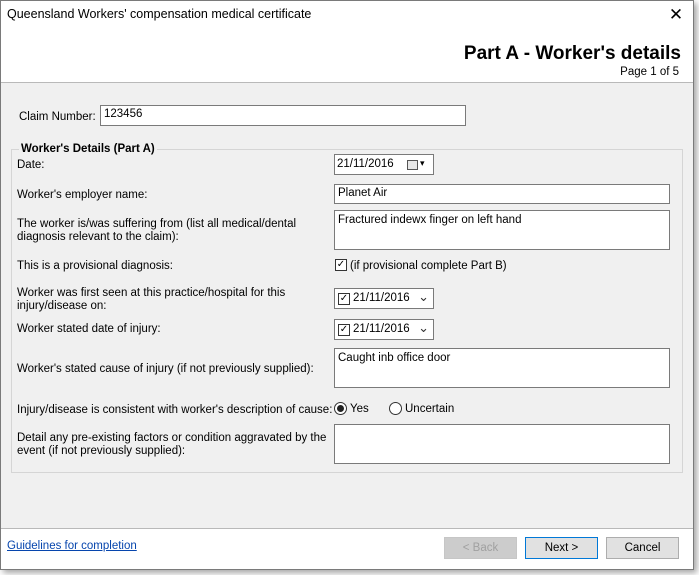  What do you see at coordinates (365, 164) in the screenshot?
I see `date-value: 21/11/2016` at bounding box center [365, 164].